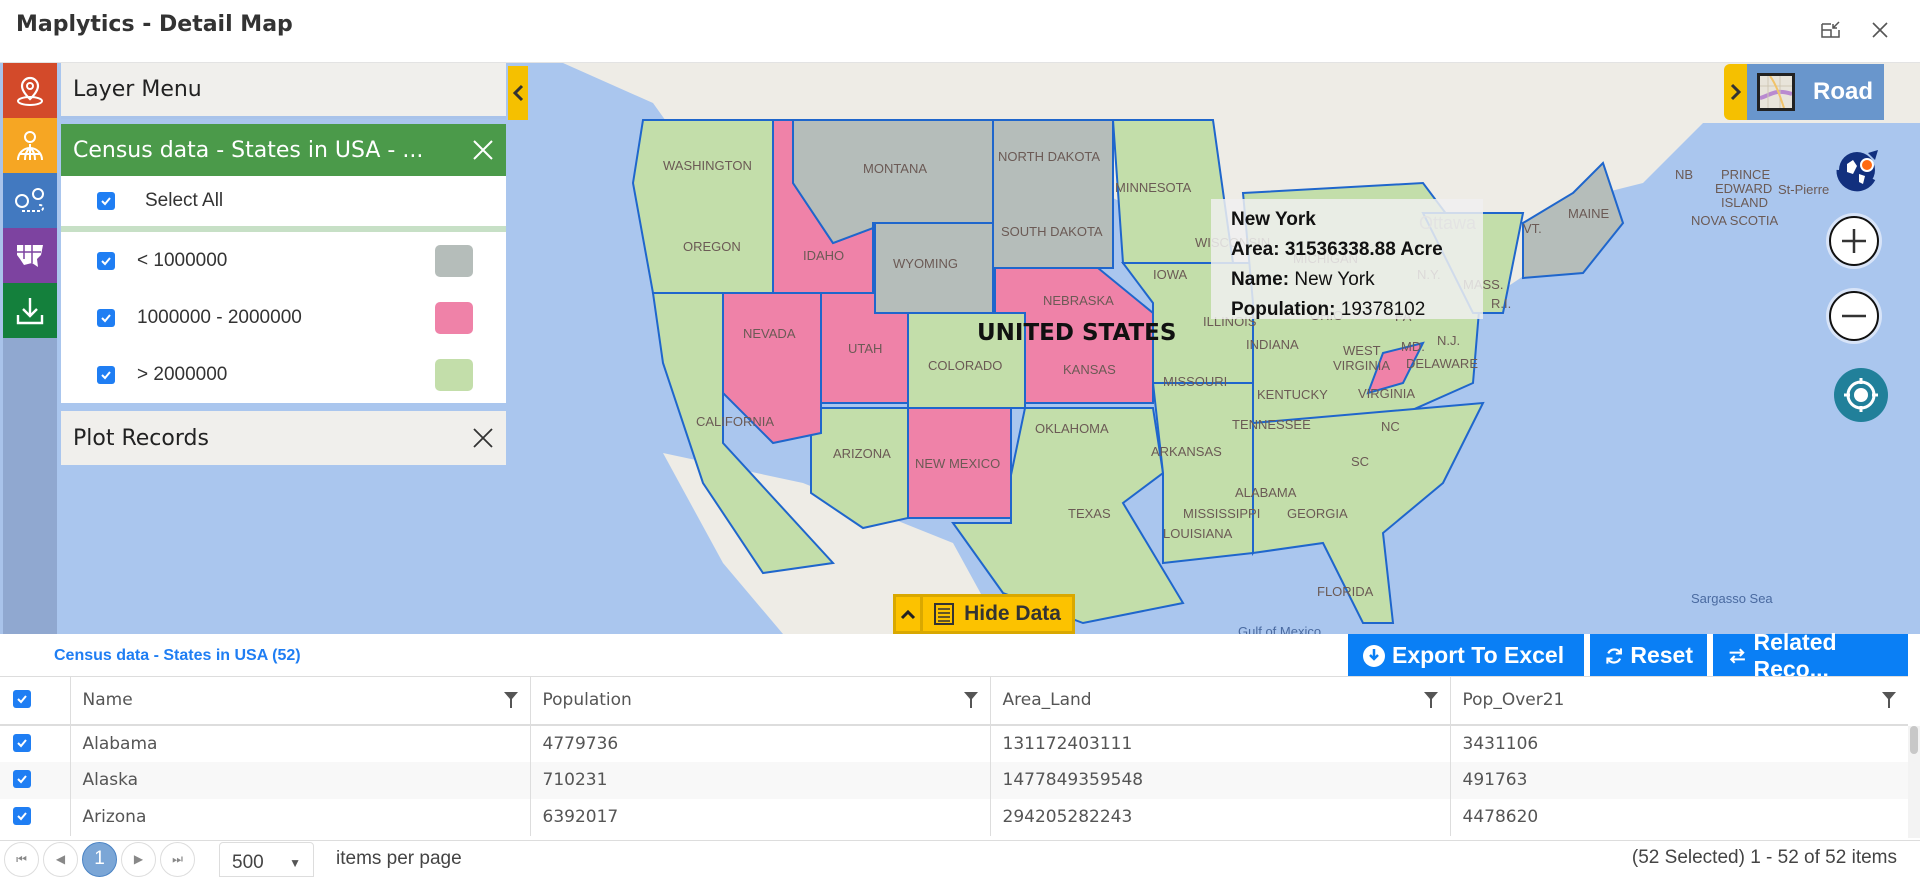 The height and width of the screenshot is (877, 1920). I want to click on legend-item: > 2000000, so click(283, 374).